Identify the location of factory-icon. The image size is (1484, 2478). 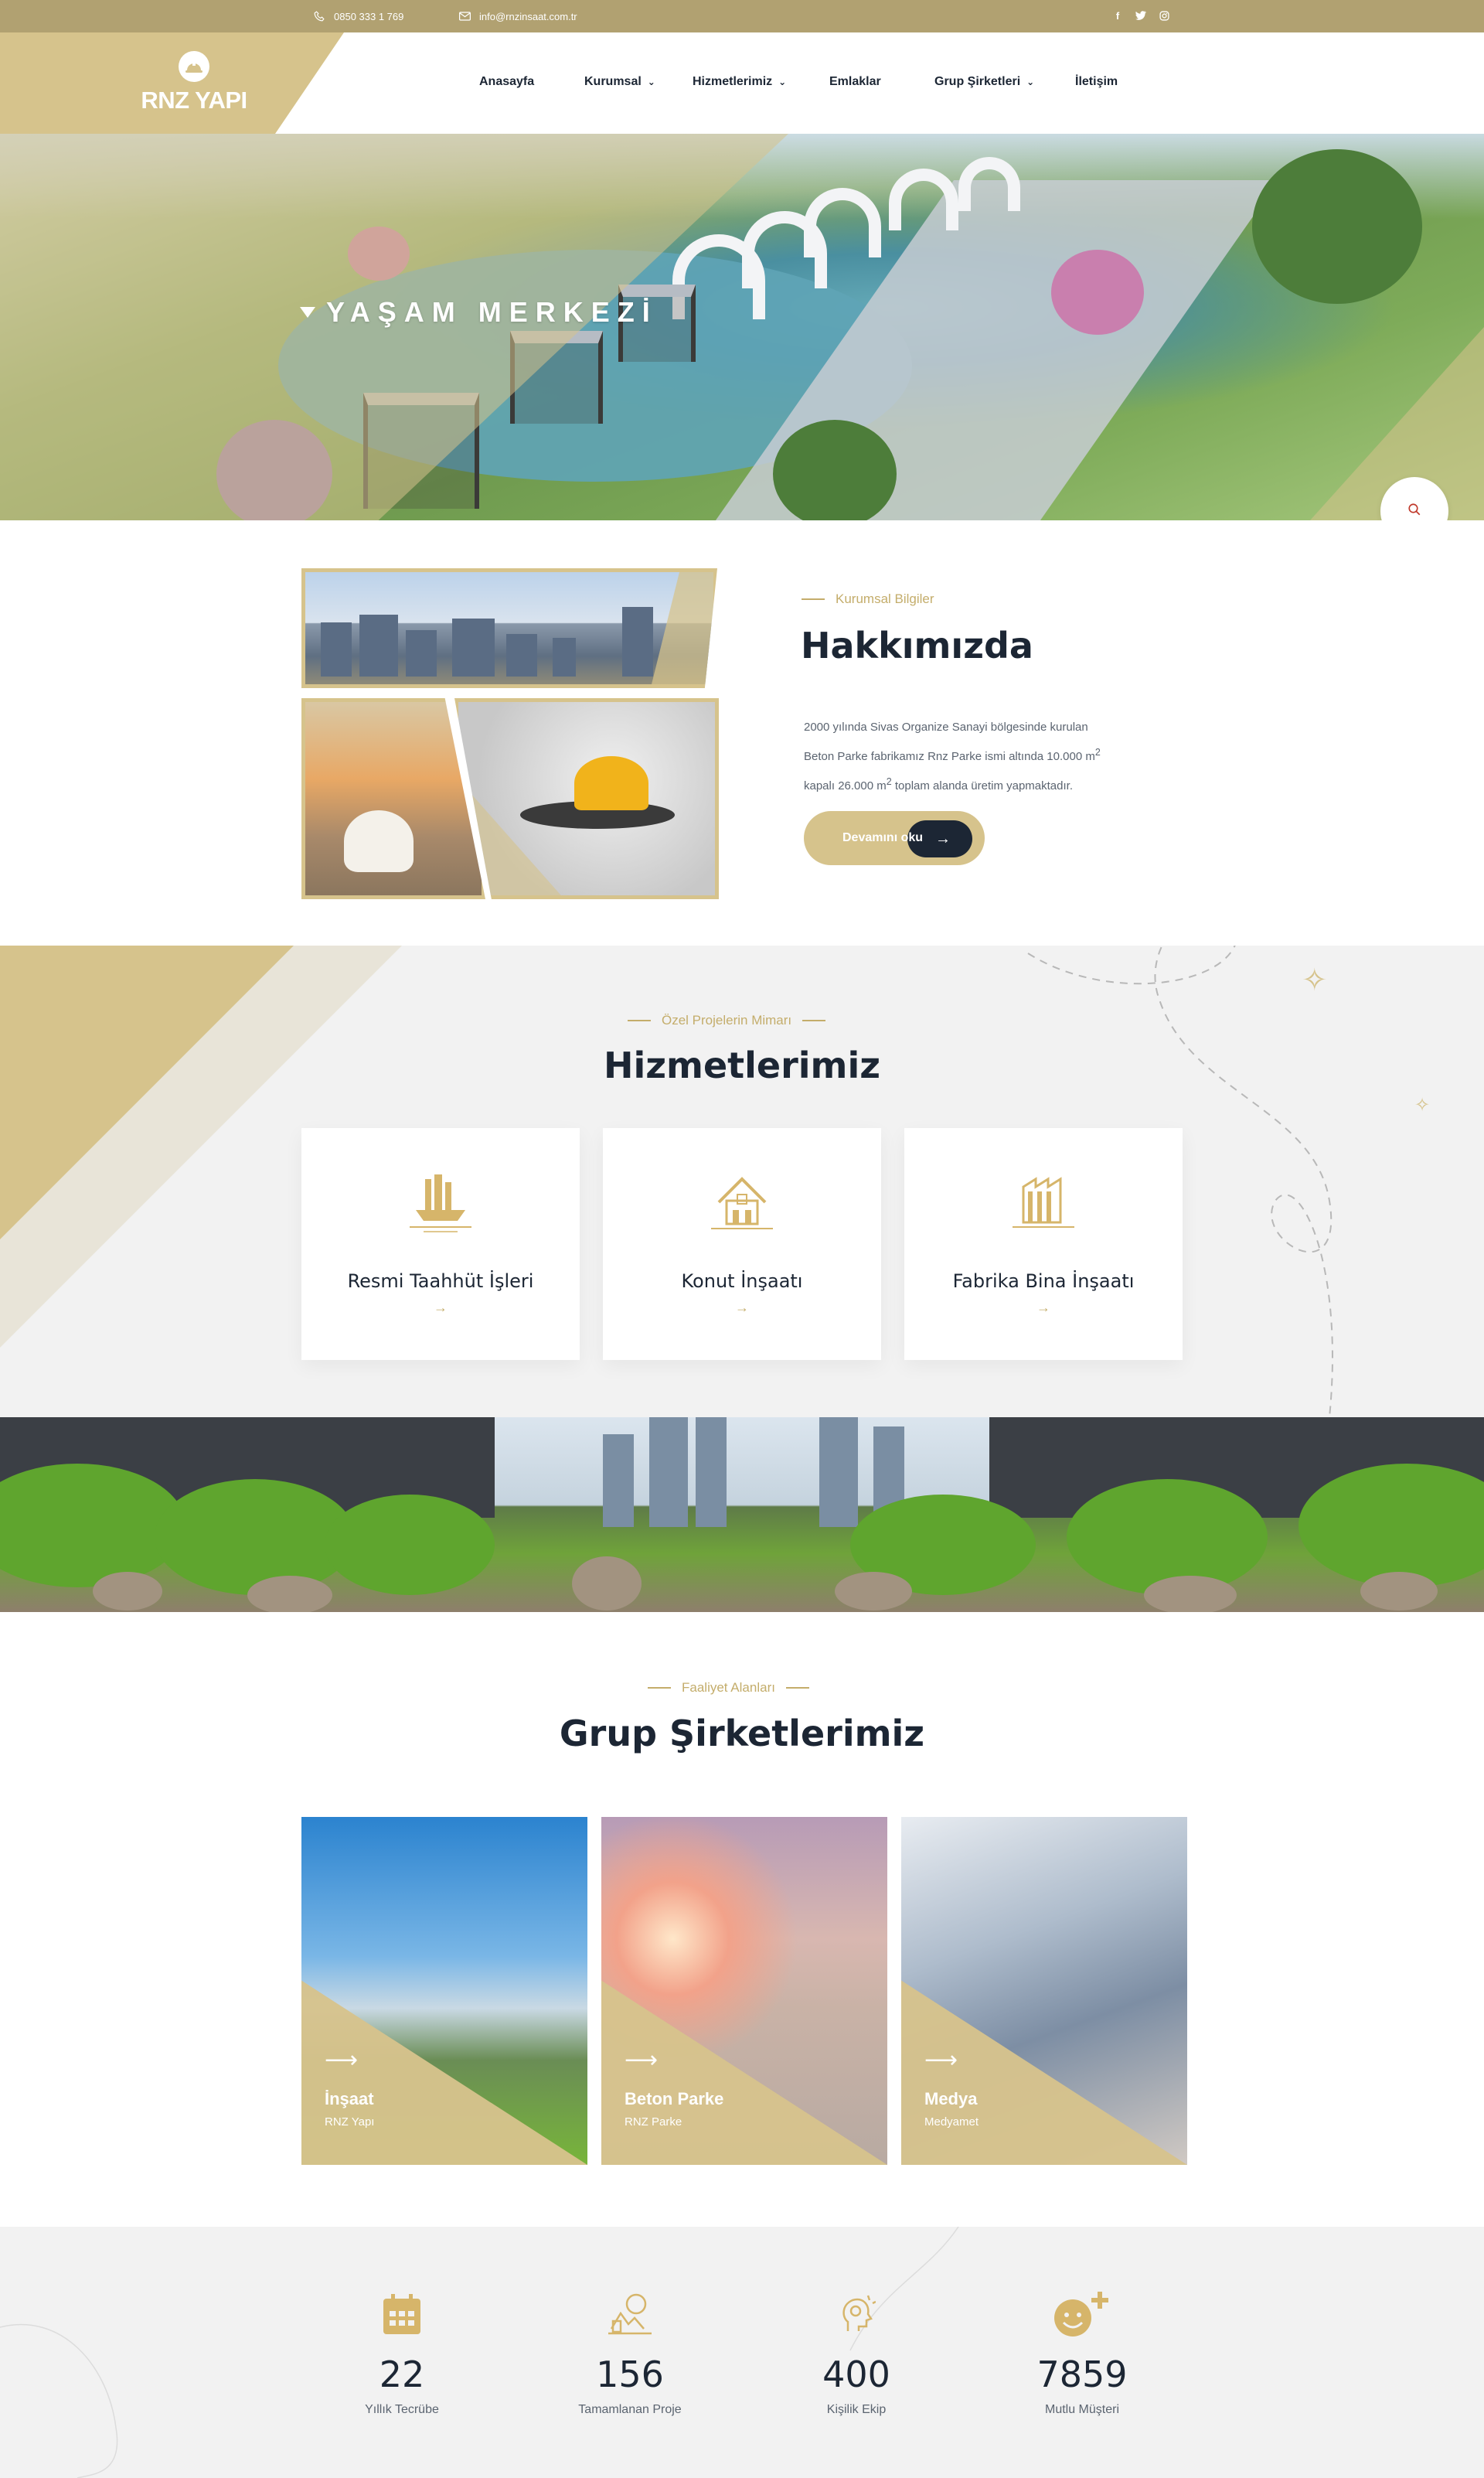
(1043, 1202).